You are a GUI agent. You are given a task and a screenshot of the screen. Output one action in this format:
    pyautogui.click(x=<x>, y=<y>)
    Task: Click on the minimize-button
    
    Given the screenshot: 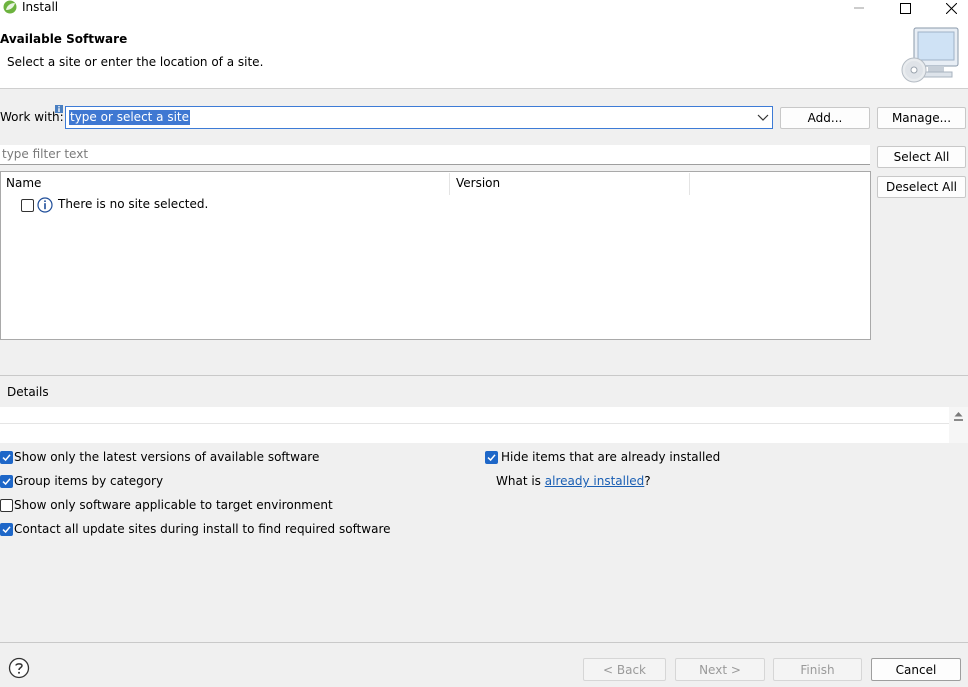 What is the action you would take?
    pyautogui.click(x=859, y=8)
    